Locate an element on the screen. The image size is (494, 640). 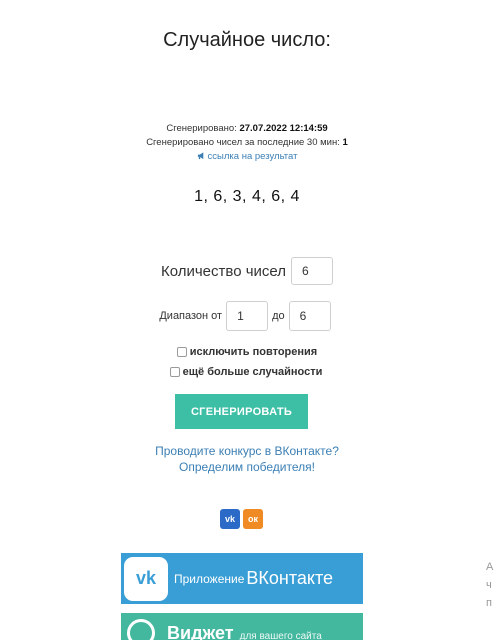
result-numbers: 1, 6, 3, 4, 6, 4 is located at coordinates (247, 196).